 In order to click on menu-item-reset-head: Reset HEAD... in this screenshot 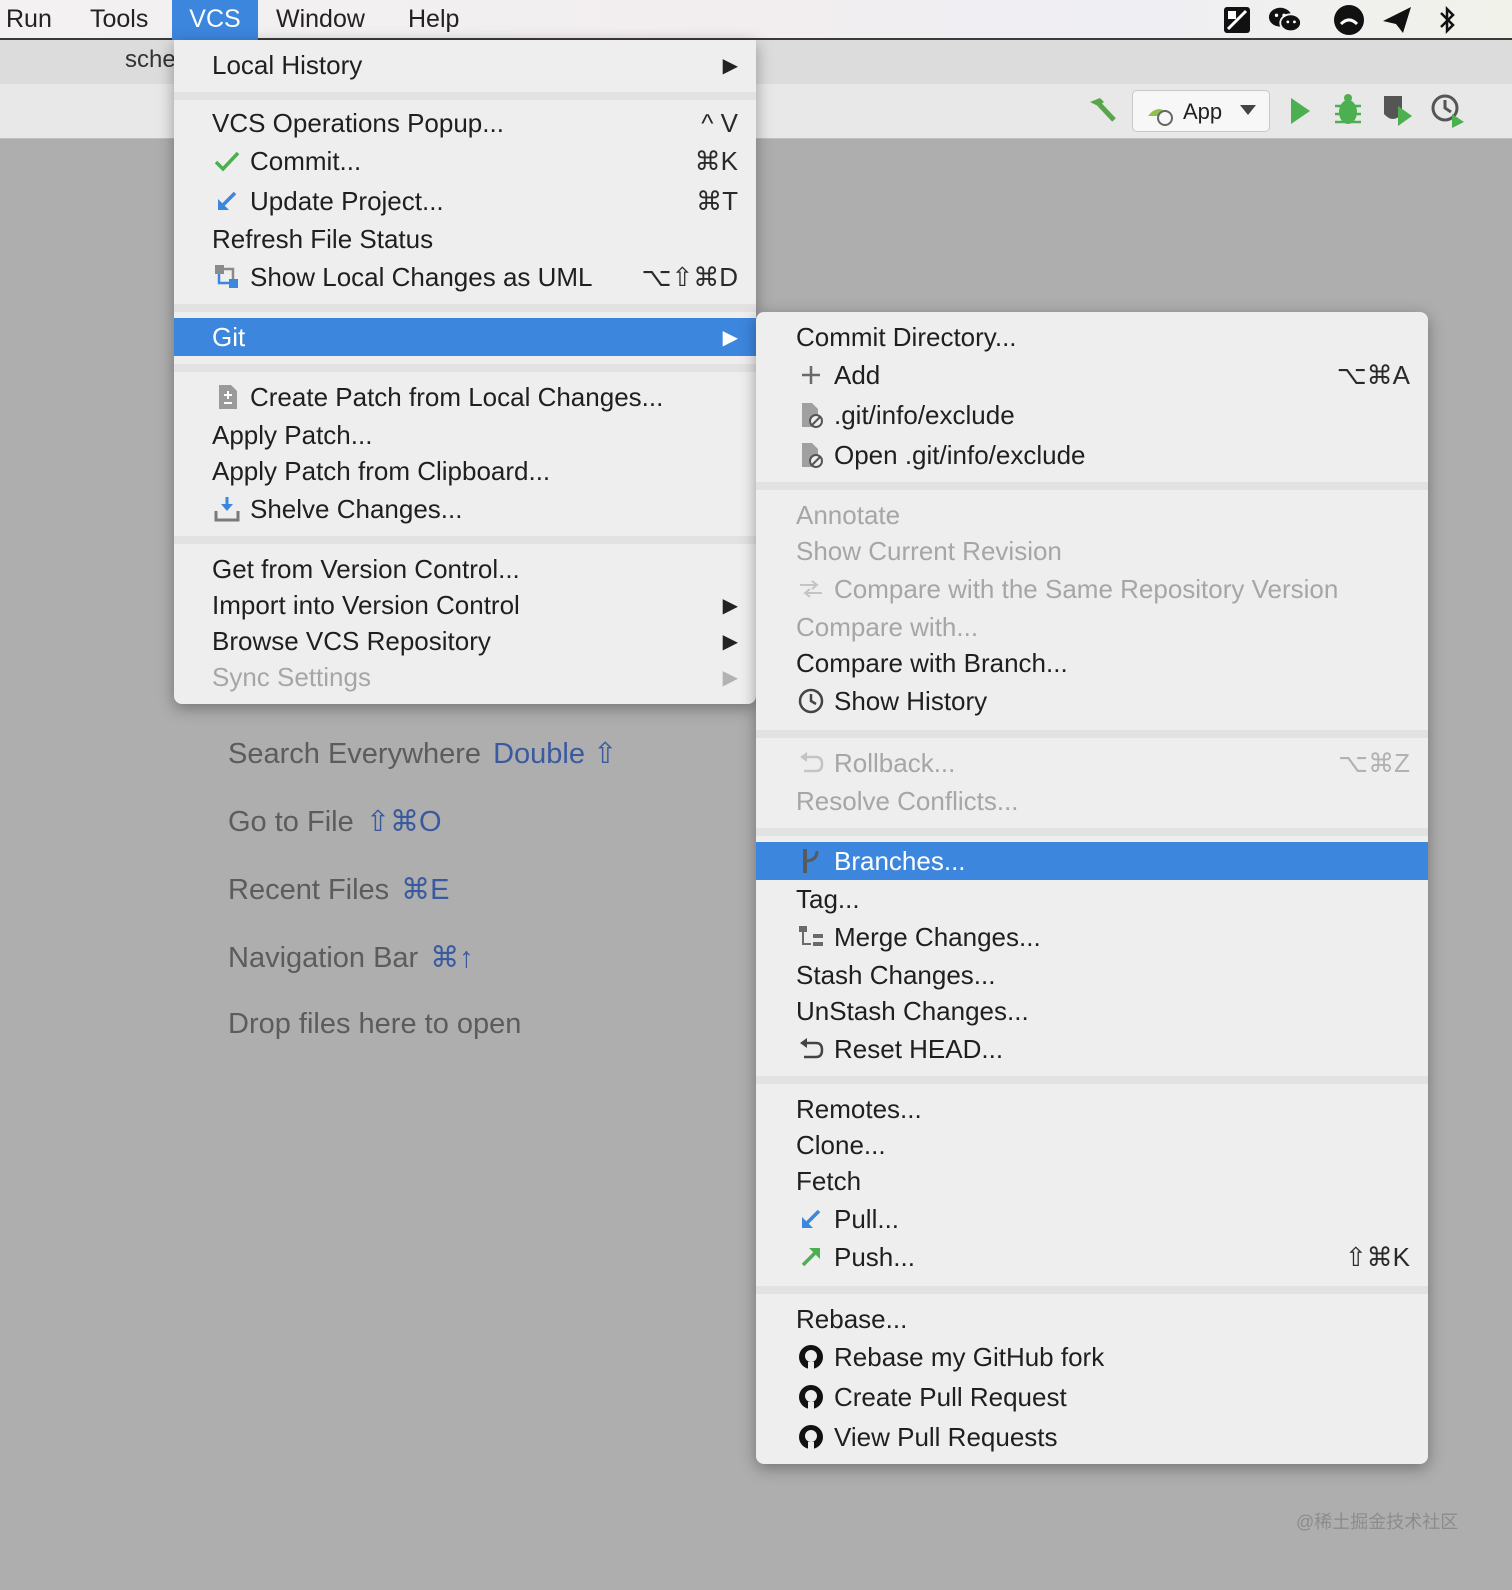, I will do `click(1092, 1049)`.